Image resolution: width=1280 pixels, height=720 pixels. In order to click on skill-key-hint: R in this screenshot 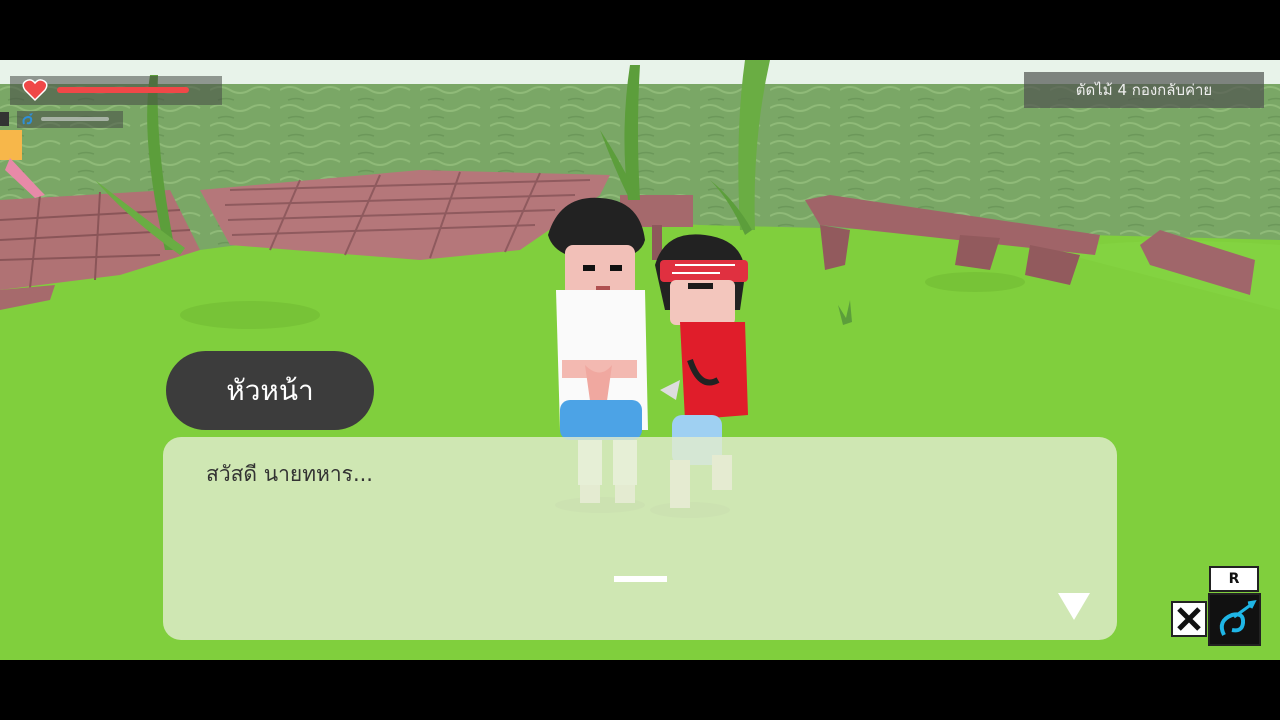, I will do `click(1234, 579)`.